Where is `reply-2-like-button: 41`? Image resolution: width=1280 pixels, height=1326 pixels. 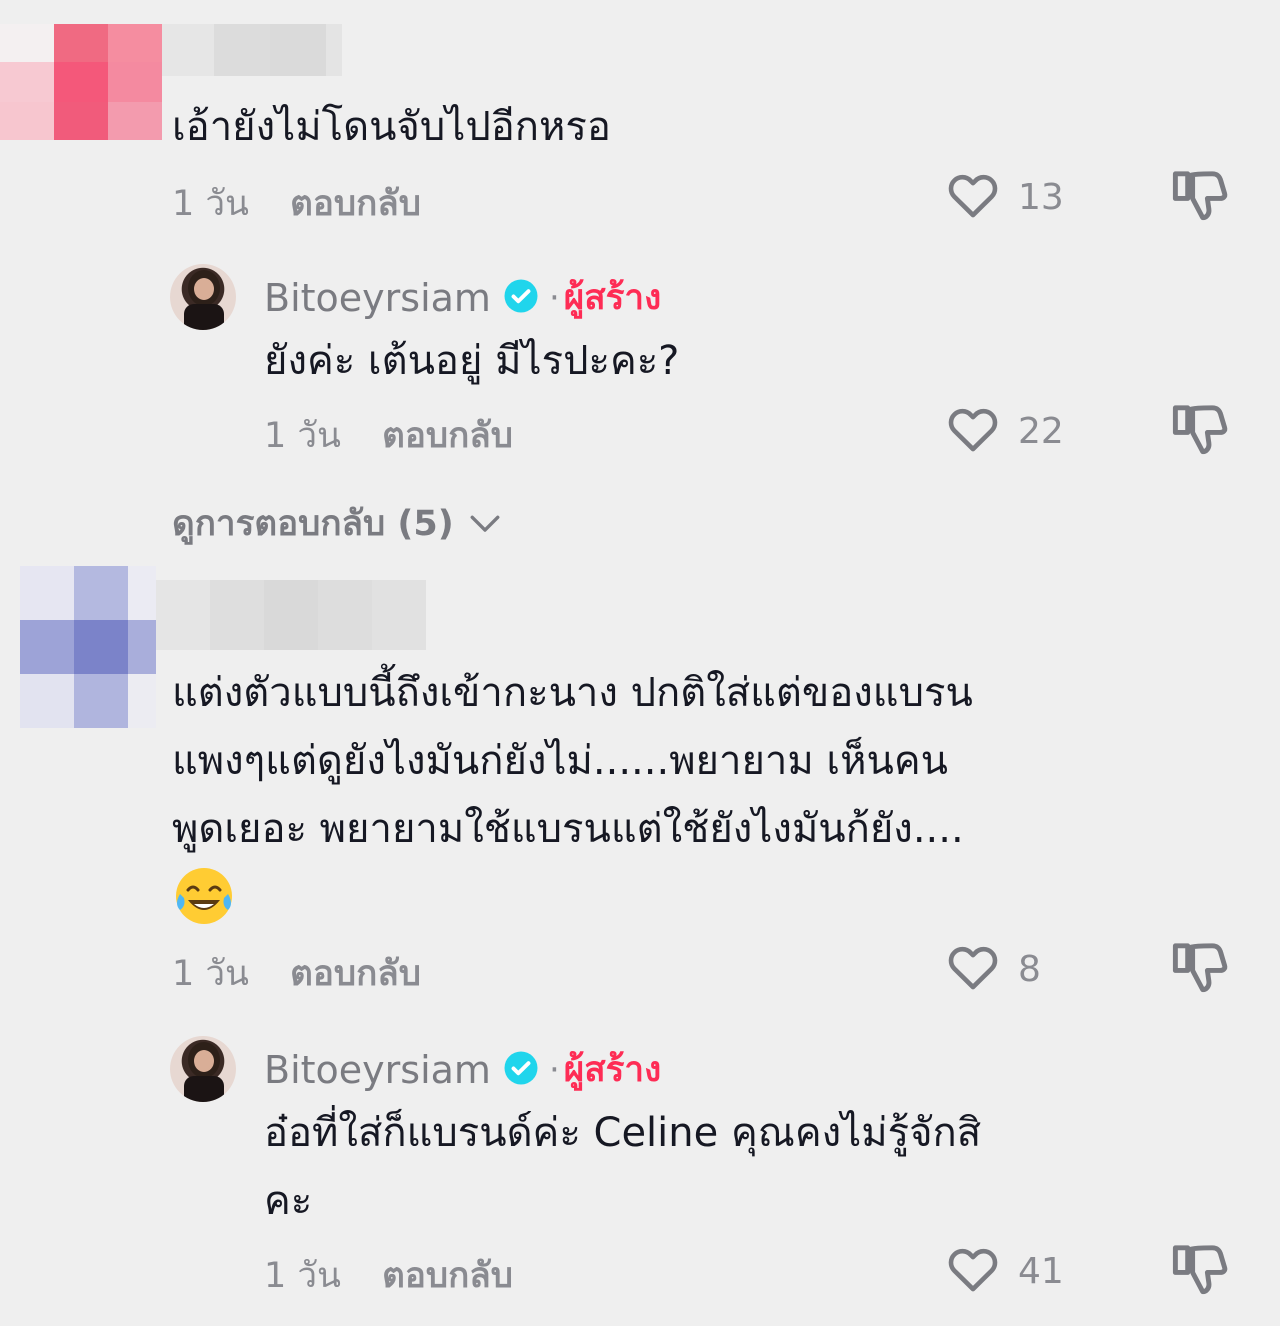
reply-2-like-button: 41 is located at coordinates (1004, 1271).